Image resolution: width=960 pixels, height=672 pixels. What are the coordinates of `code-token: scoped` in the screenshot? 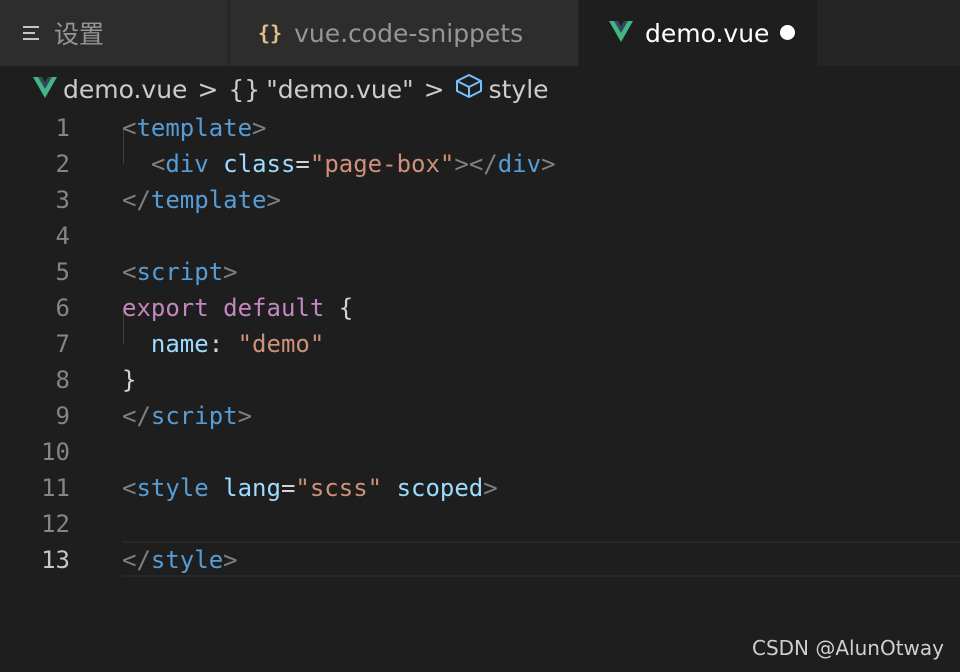 It's located at (440, 488).